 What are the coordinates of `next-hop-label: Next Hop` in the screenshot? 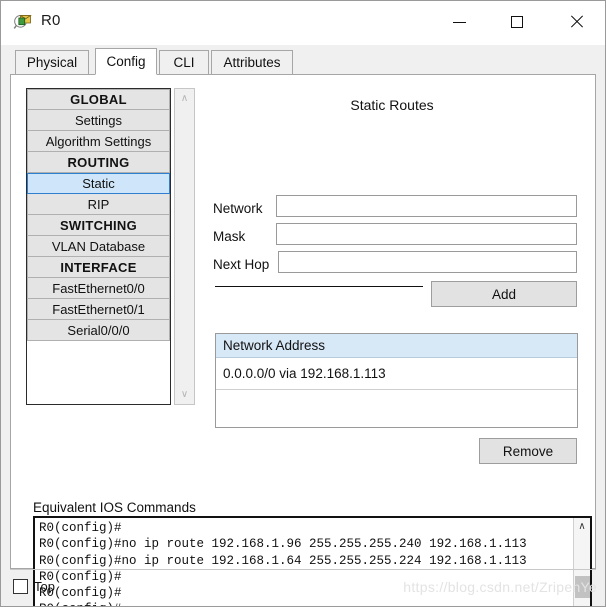 It's located at (241, 264).